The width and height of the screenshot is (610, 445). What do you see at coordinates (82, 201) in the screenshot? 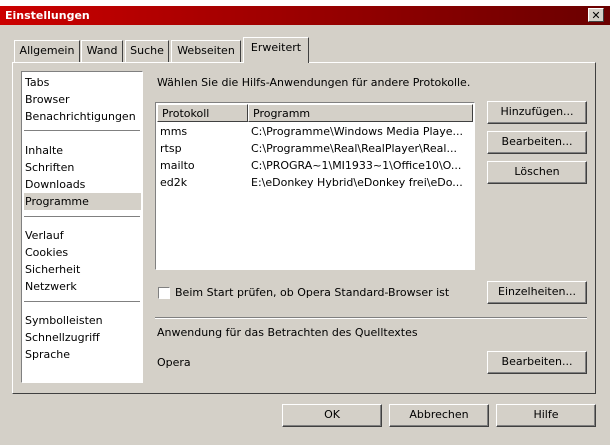
I see `sidebar-item-programme: Programme` at bounding box center [82, 201].